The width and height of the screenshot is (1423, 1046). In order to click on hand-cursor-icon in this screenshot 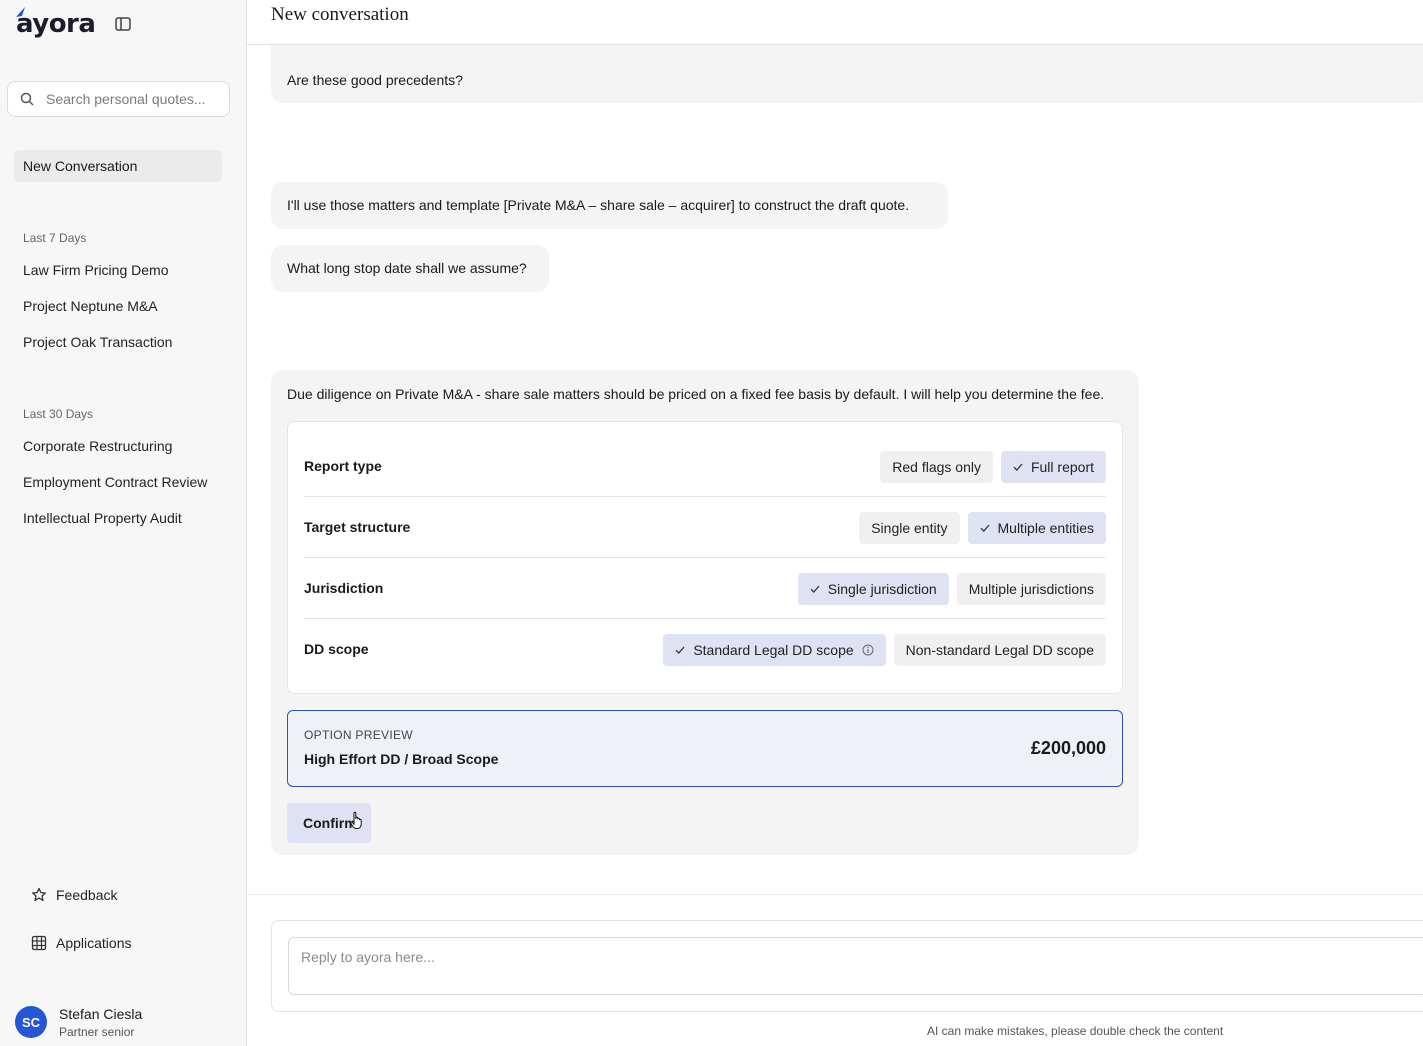, I will do `click(356, 820)`.